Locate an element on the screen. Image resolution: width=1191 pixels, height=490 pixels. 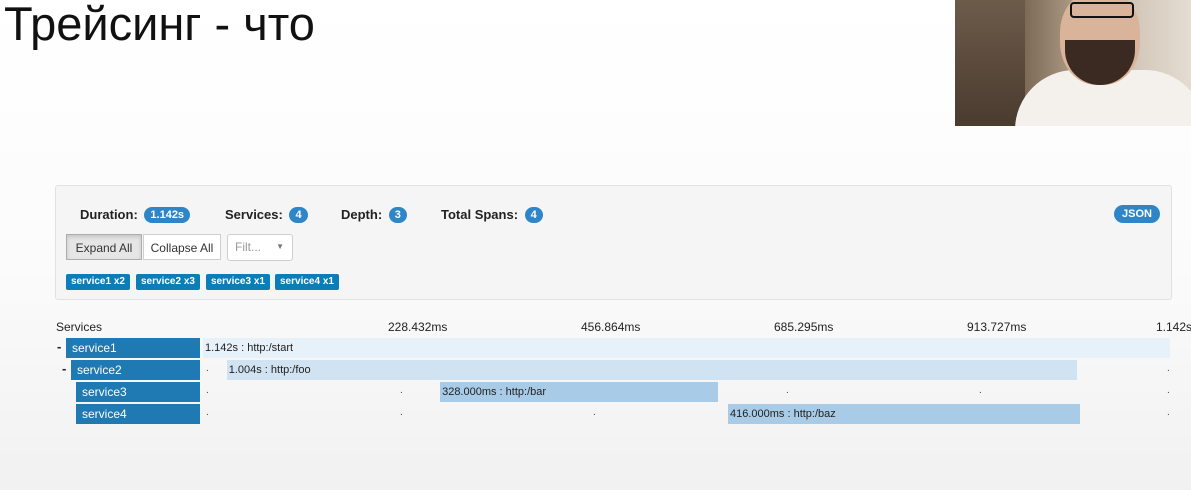
service-tag-service2: service2 x3 is located at coordinates (168, 282).